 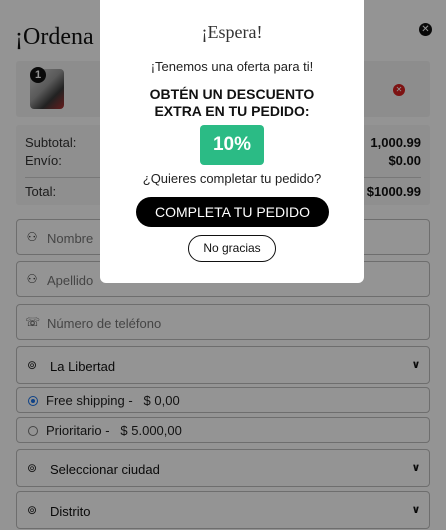 I want to click on discount-headline: OBTÉN UN DESCUENTO EXTRA EN TU PEDIDO:, so click(x=232, y=103).